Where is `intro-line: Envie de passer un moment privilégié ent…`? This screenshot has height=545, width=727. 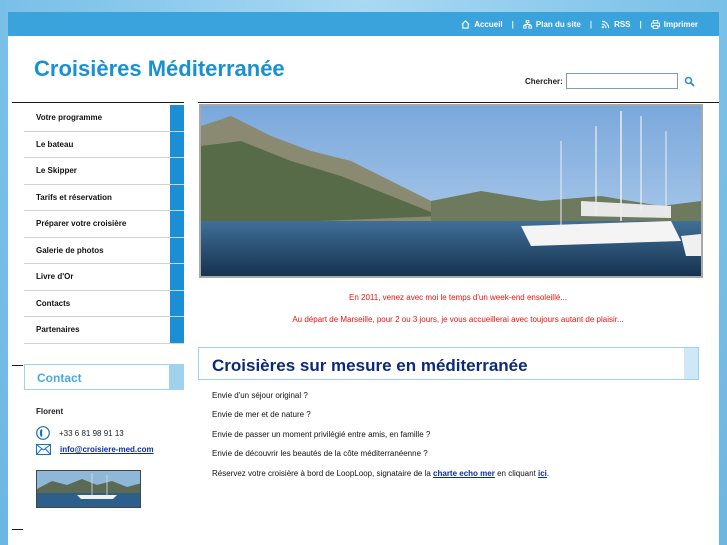 intro-line: Envie de passer un moment privilégié ent… is located at coordinates (321, 434).